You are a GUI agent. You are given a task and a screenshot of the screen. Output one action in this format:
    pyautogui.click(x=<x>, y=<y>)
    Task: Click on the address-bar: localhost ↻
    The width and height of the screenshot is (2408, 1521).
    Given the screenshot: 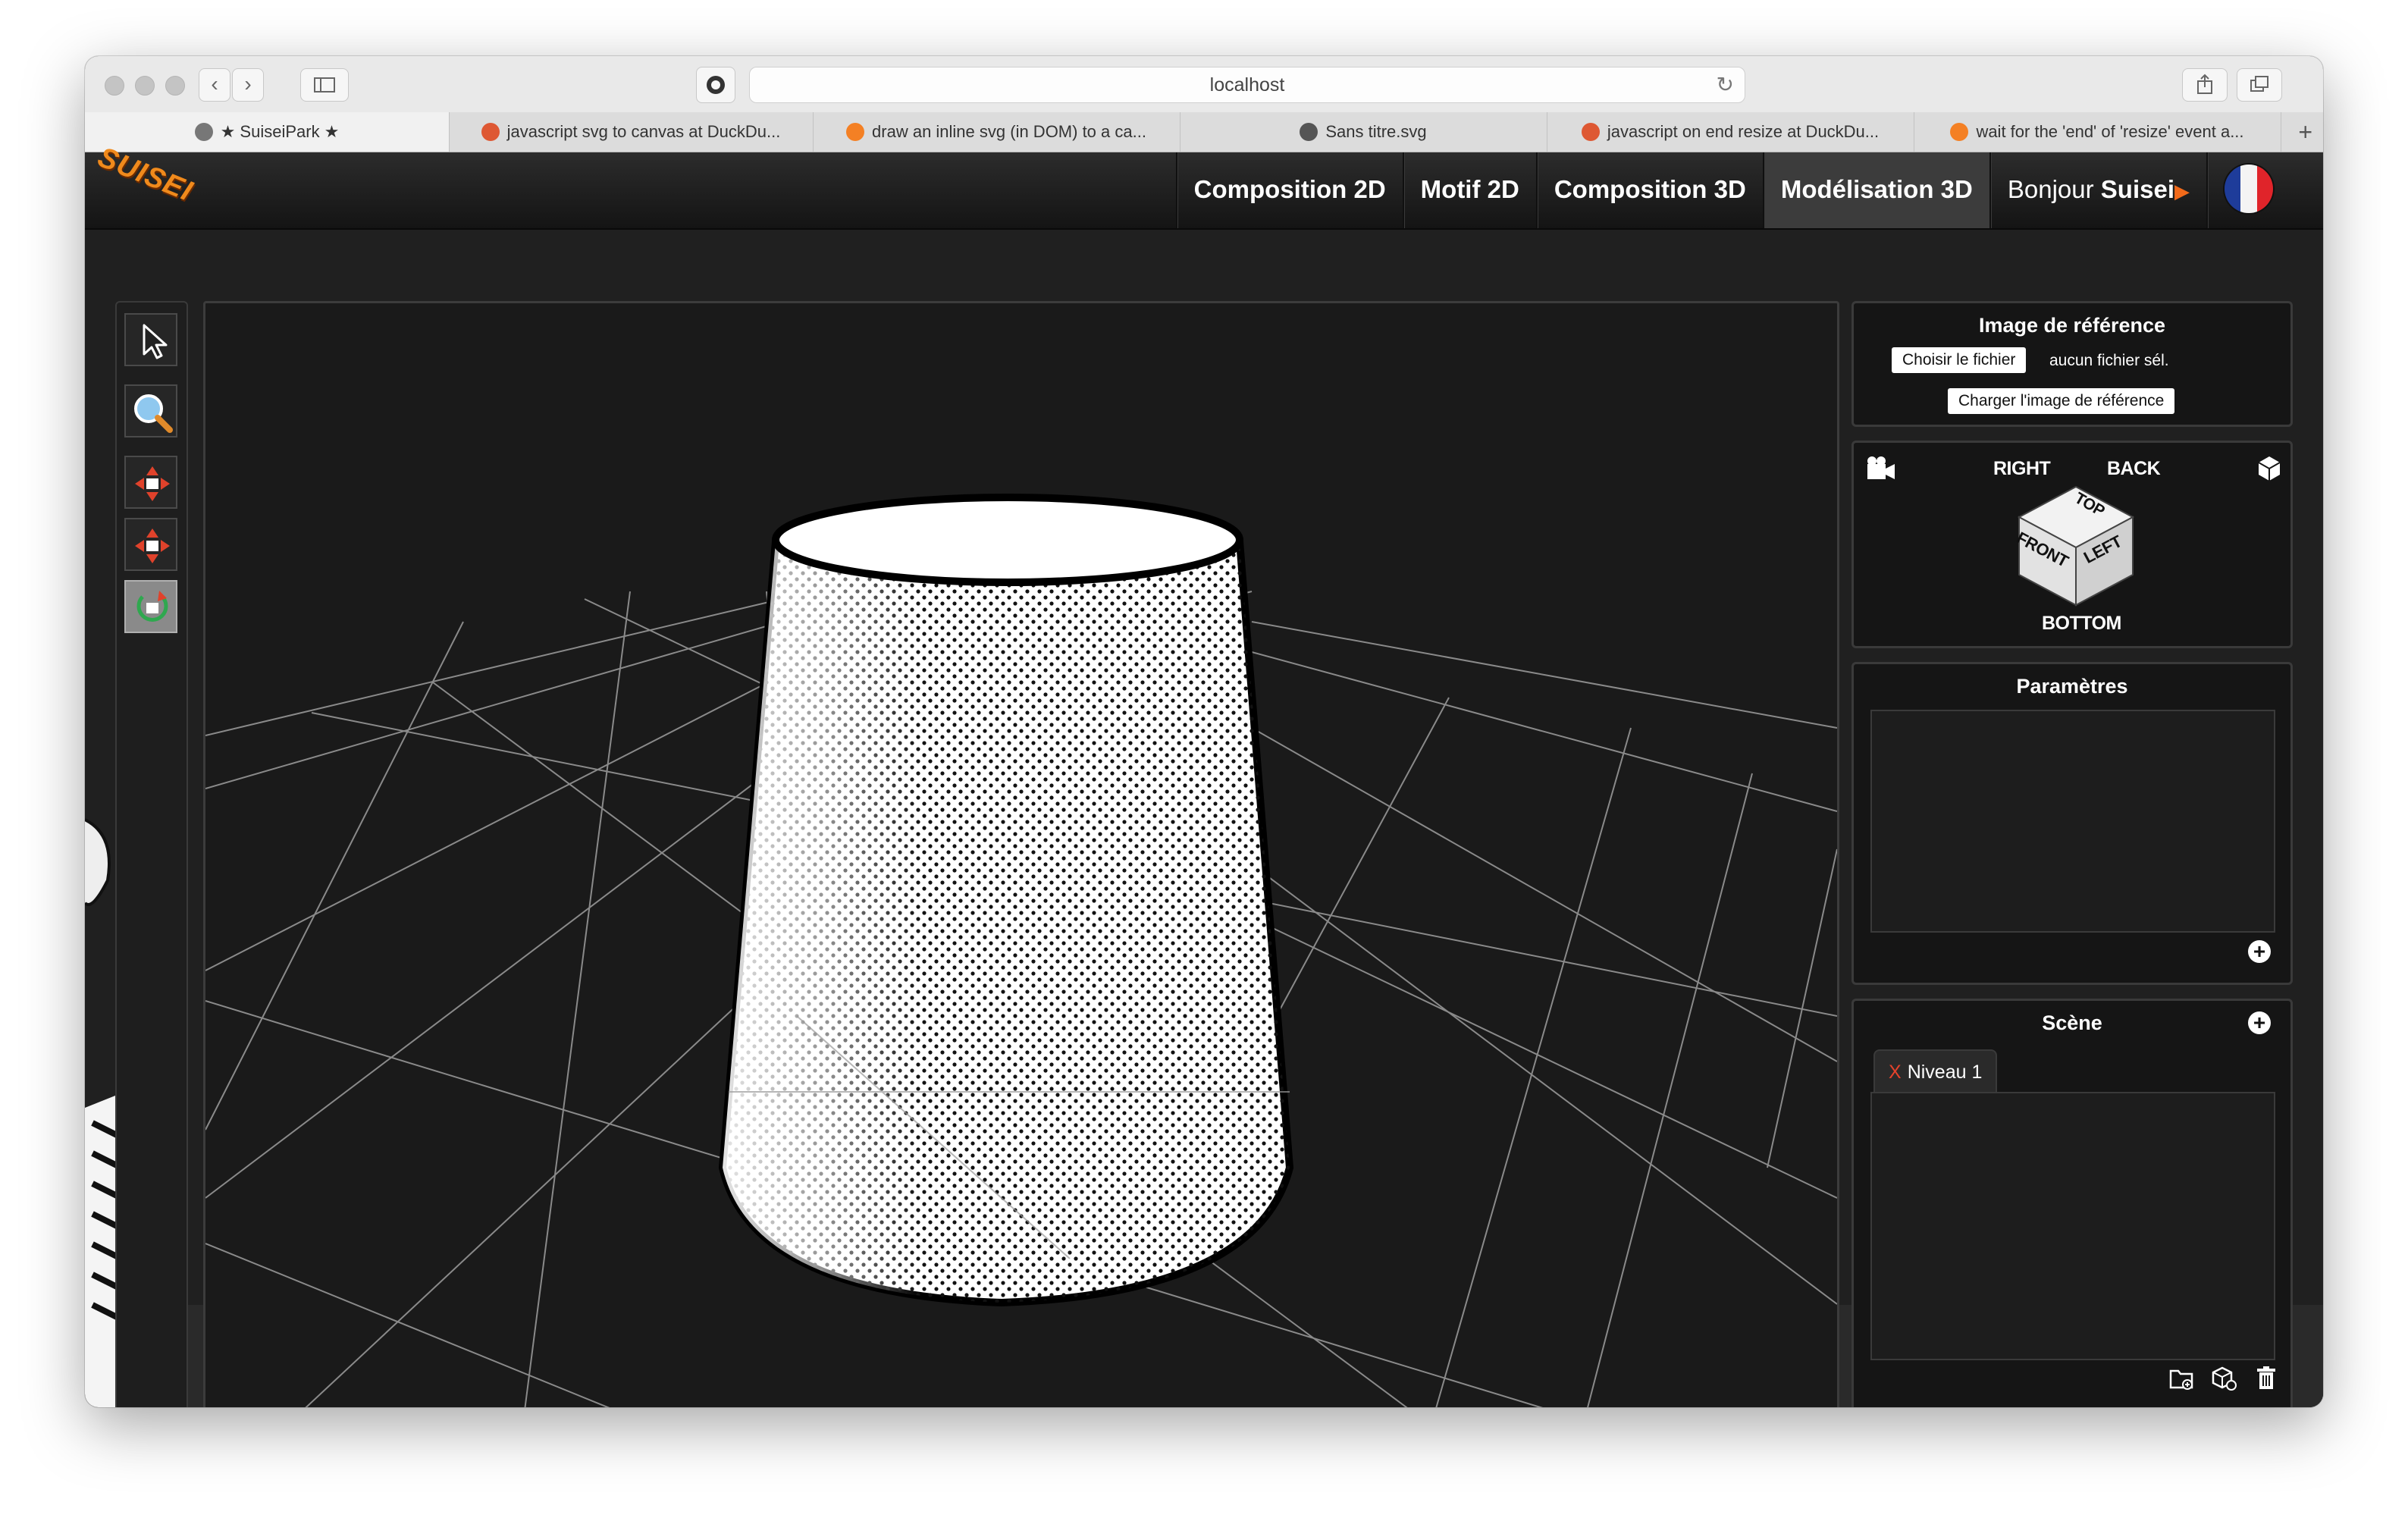 What is the action you would take?
    pyautogui.click(x=1247, y=85)
    